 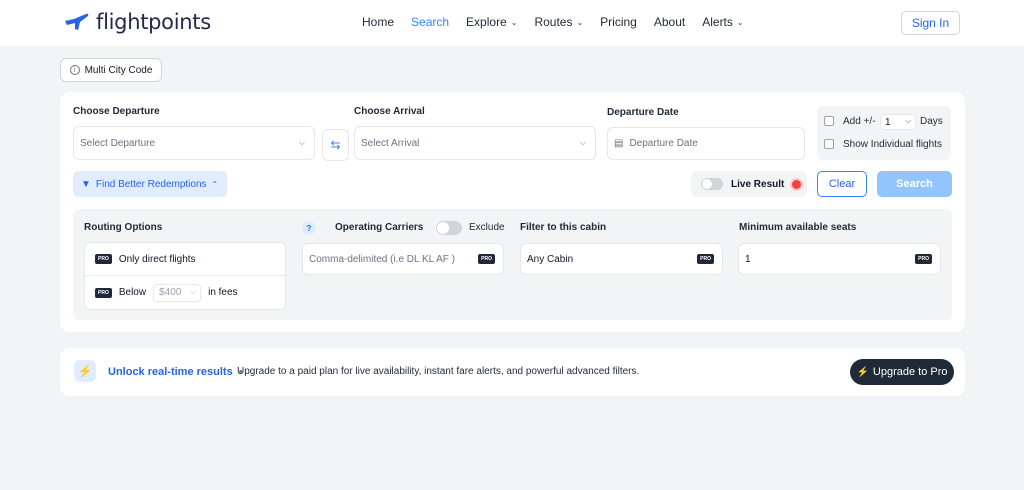 What do you see at coordinates (706, 143) in the screenshot?
I see `departure-date-field: ▤ Departure Date` at bounding box center [706, 143].